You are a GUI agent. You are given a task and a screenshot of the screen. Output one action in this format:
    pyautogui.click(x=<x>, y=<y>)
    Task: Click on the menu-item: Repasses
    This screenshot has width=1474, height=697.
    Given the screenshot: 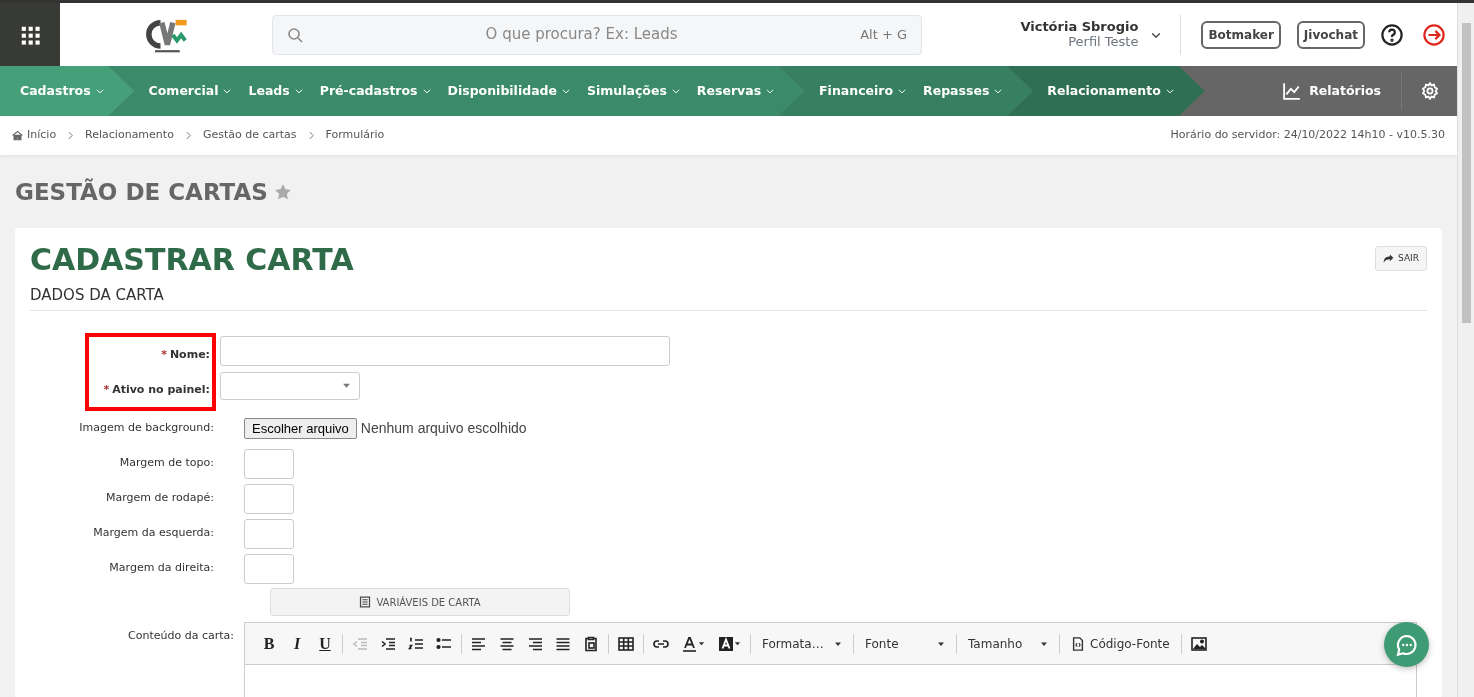 What is the action you would take?
    pyautogui.click(x=963, y=91)
    